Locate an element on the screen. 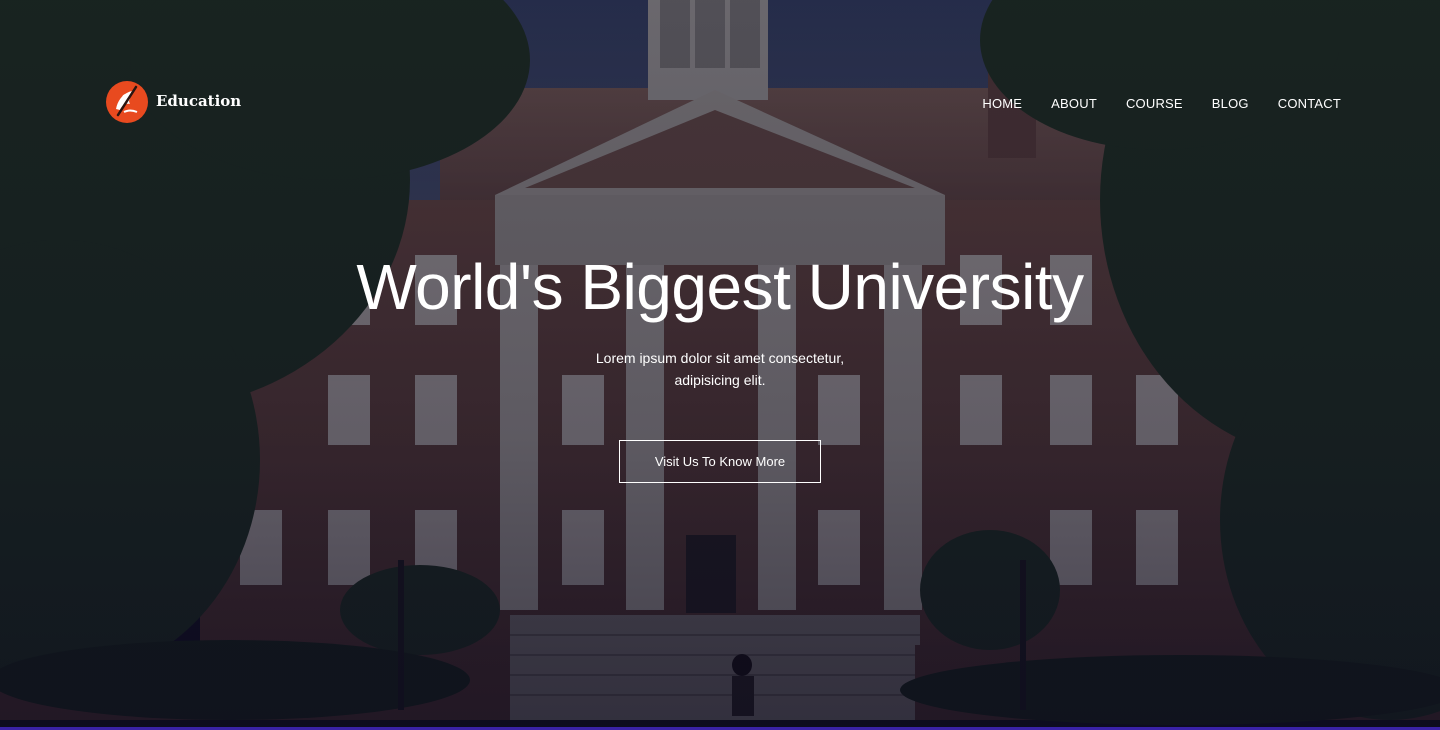 The height and width of the screenshot is (730, 1440). main-nav: HOME ABOUT COURSE BLOG CONTACT is located at coordinates (1161, 103).